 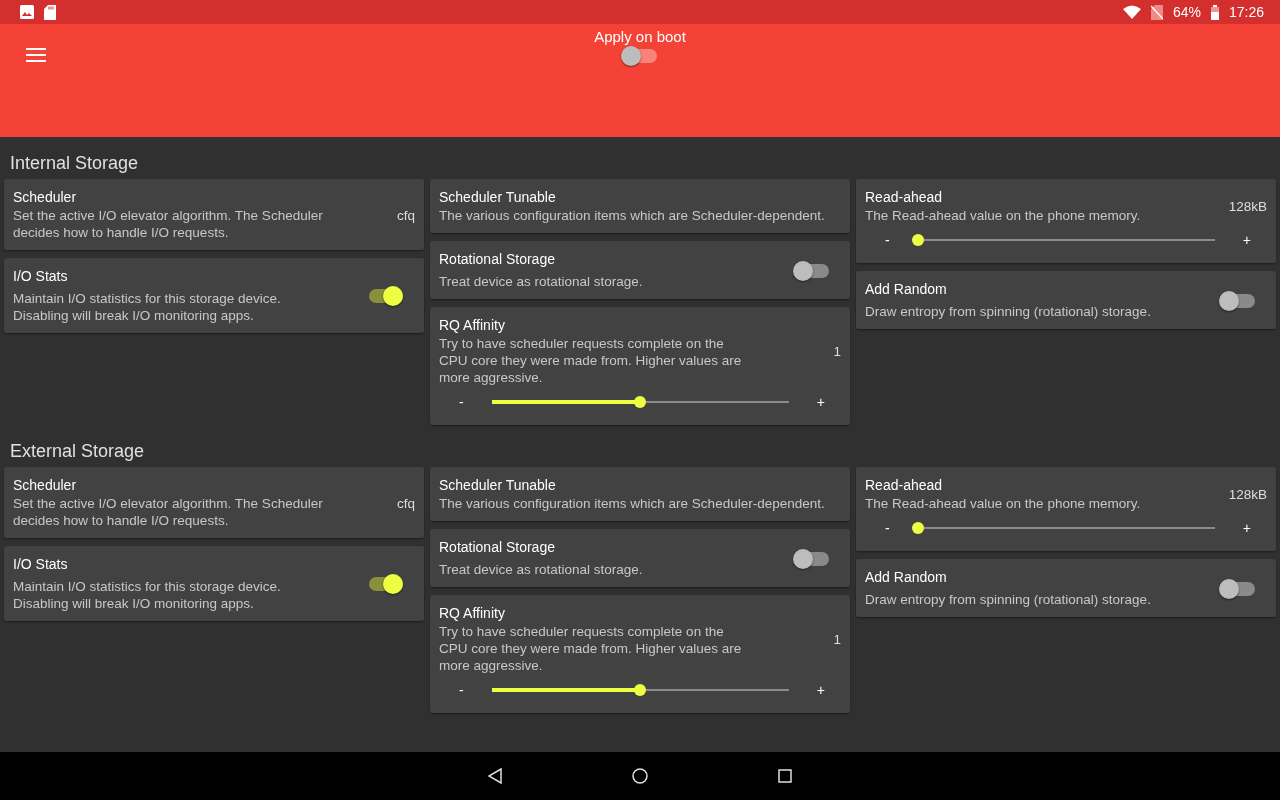 What do you see at coordinates (1131, 12) in the screenshot?
I see `wifi-icon` at bounding box center [1131, 12].